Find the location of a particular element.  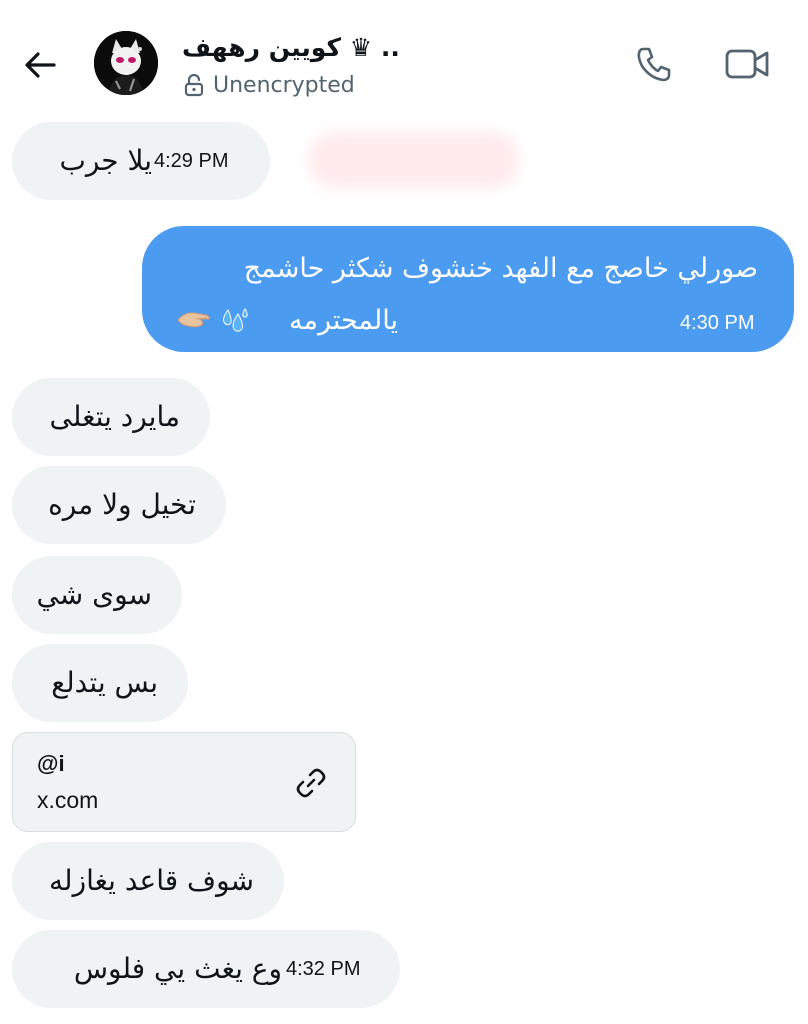

link-icon is located at coordinates (311, 783).